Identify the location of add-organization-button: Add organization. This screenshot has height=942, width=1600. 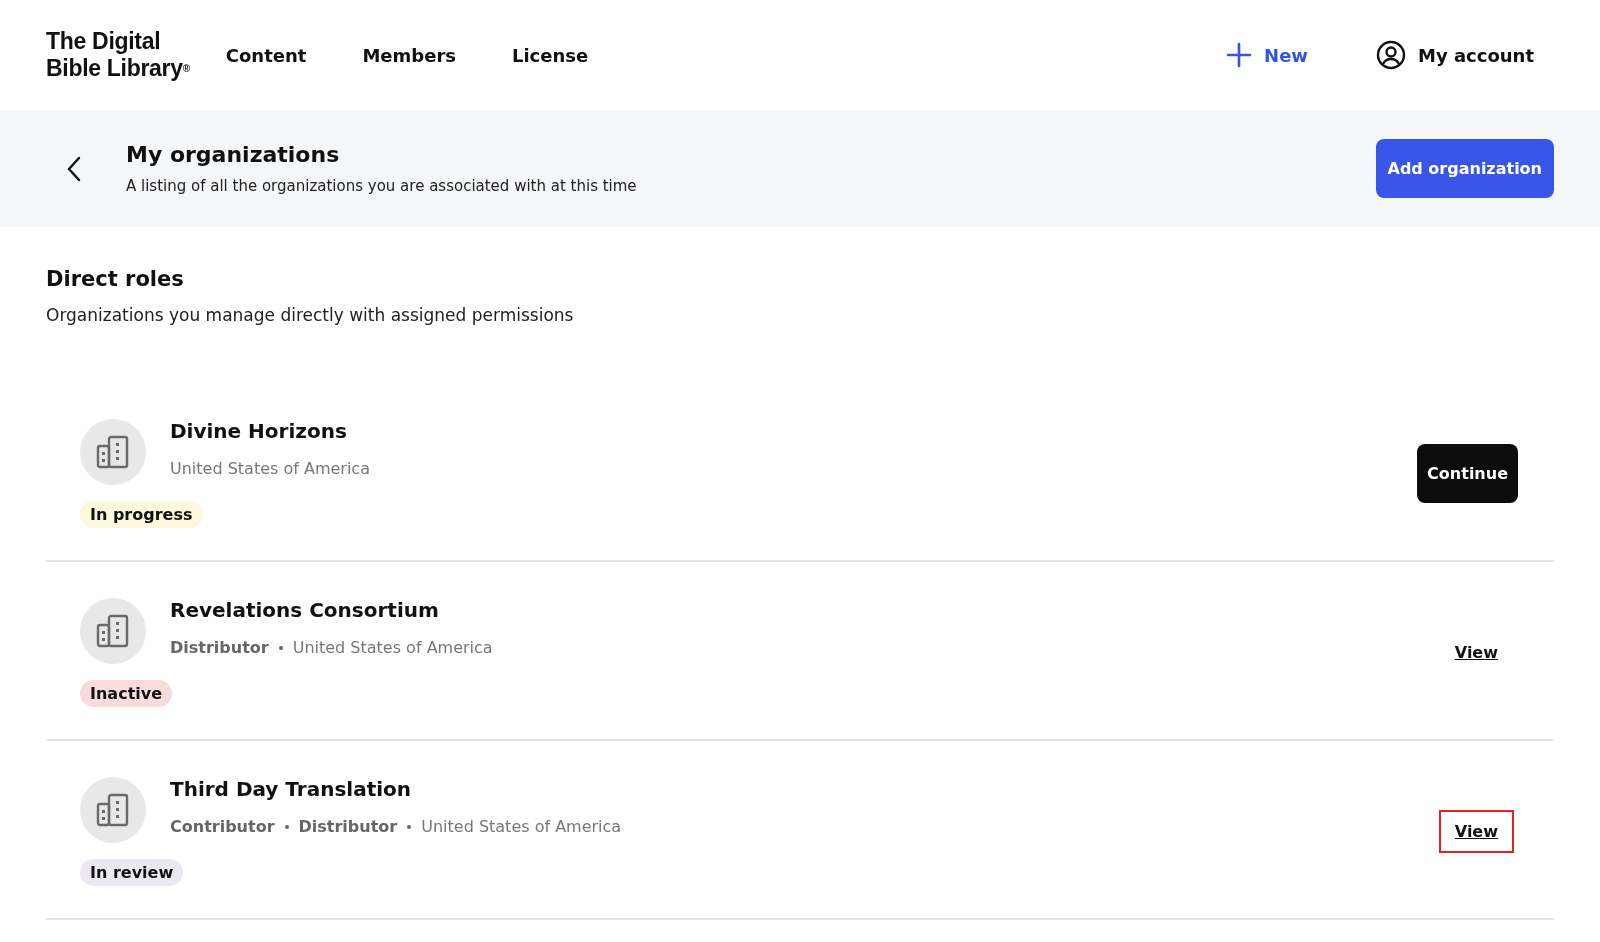
(1464, 168).